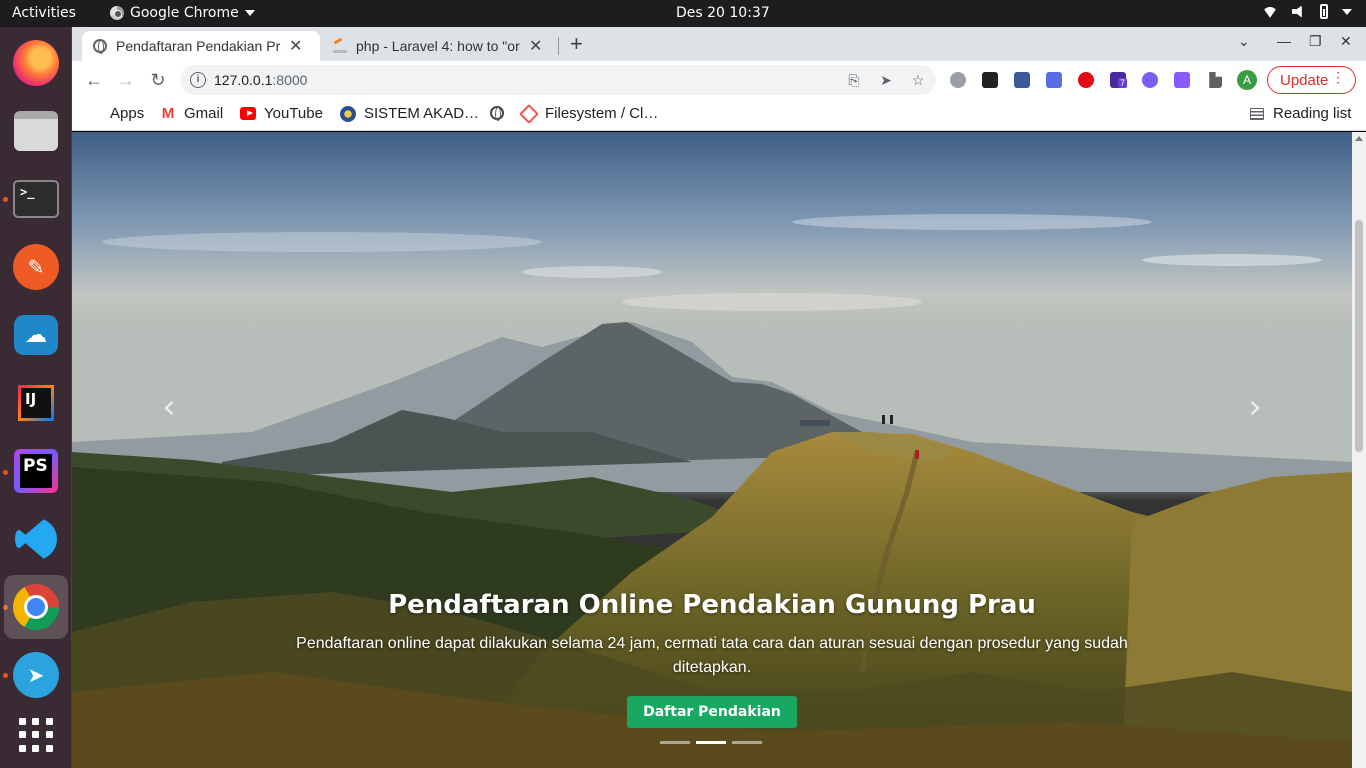 This screenshot has width=1366, height=768. Describe the element at coordinates (168, 113) in the screenshot. I see `gmail-icon: M` at that location.